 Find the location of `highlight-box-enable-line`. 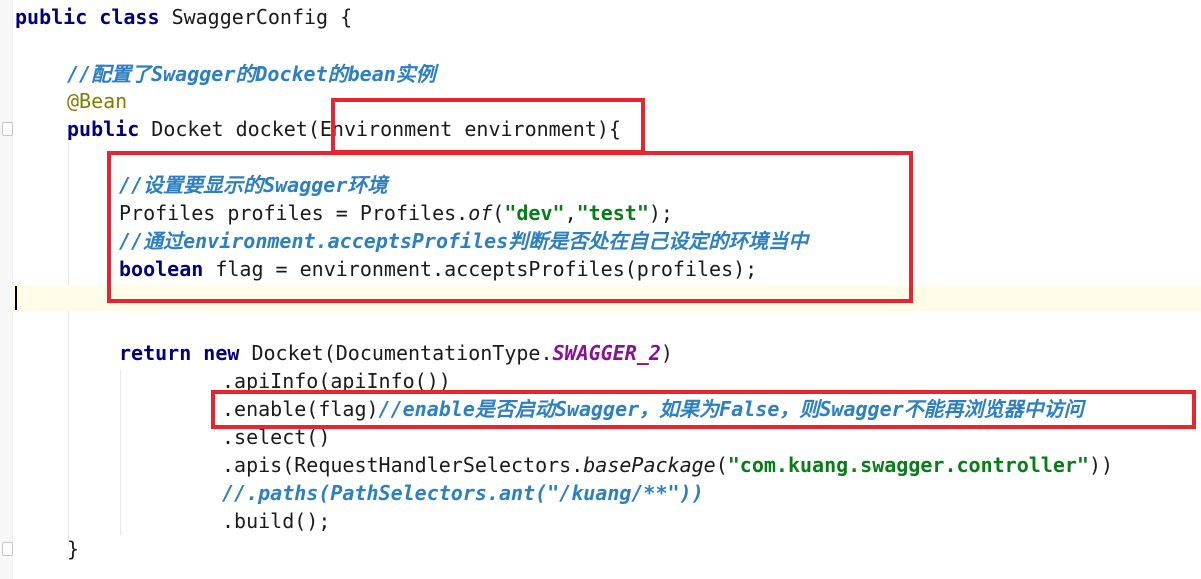

highlight-box-enable-line is located at coordinates (703, 409).